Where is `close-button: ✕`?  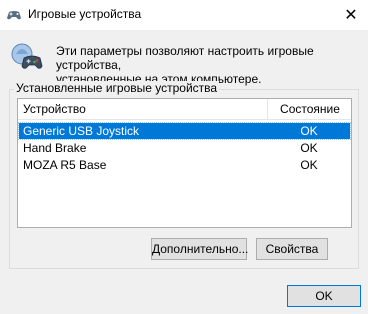
close-button: ✕ is located at coordinates (351, 15).